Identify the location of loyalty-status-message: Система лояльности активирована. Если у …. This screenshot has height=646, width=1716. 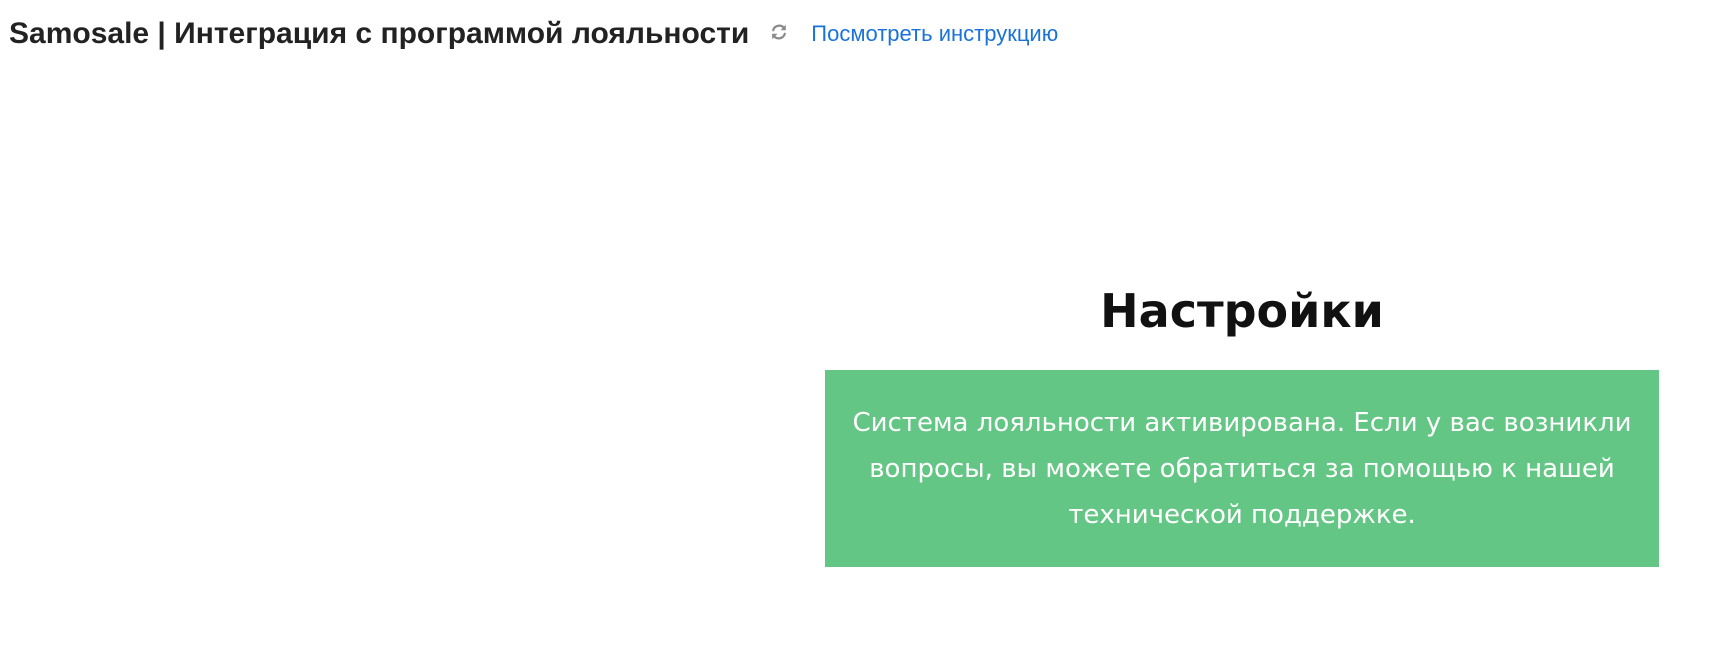
(1242, 468).